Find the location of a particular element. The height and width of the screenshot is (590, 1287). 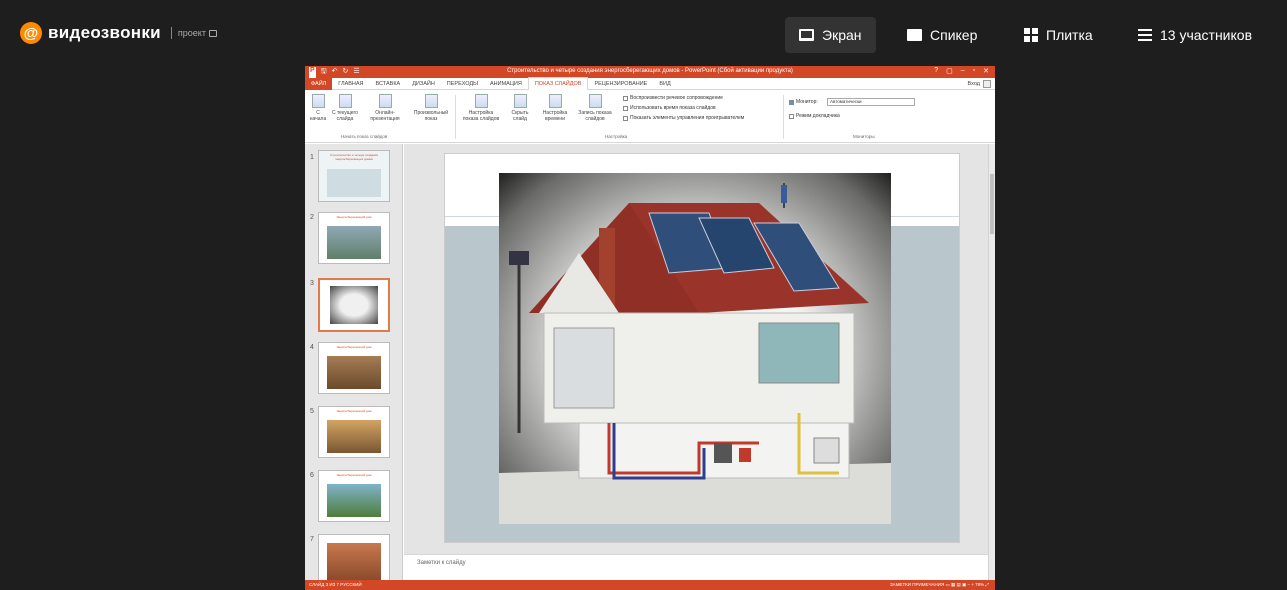

pp-window-controls: ? ▢ – ▫ ✕ is located at coordinates (961, 71).